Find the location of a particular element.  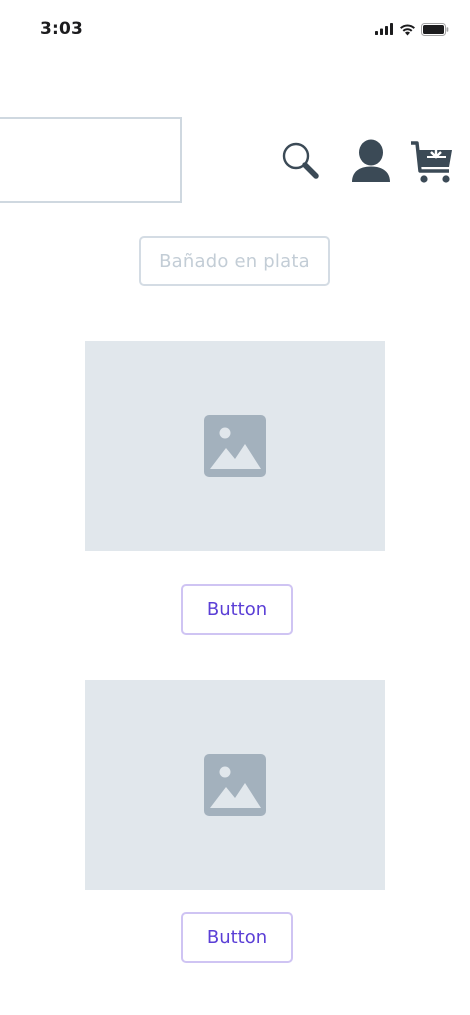

status-icons is located at coordinates (412, 29).